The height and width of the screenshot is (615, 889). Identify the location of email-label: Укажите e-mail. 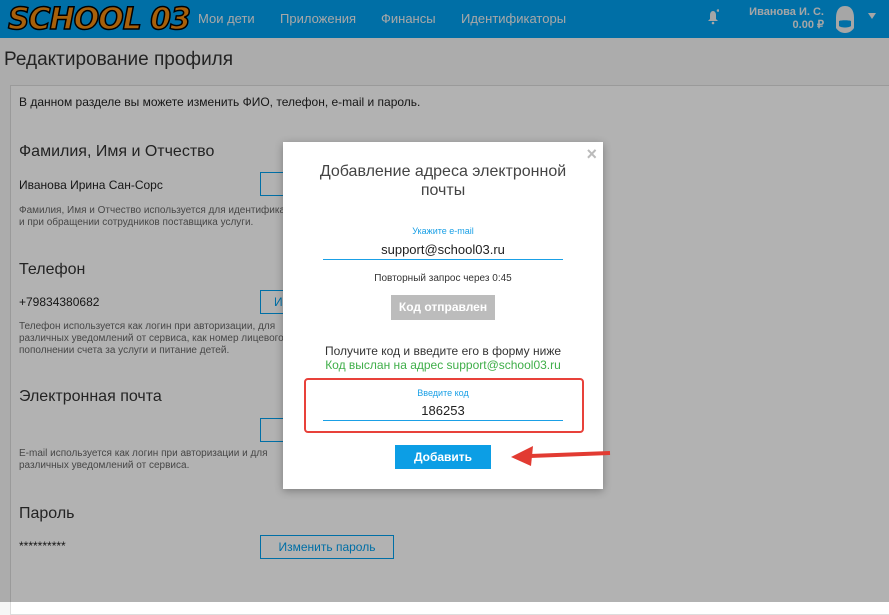
(443, 231).